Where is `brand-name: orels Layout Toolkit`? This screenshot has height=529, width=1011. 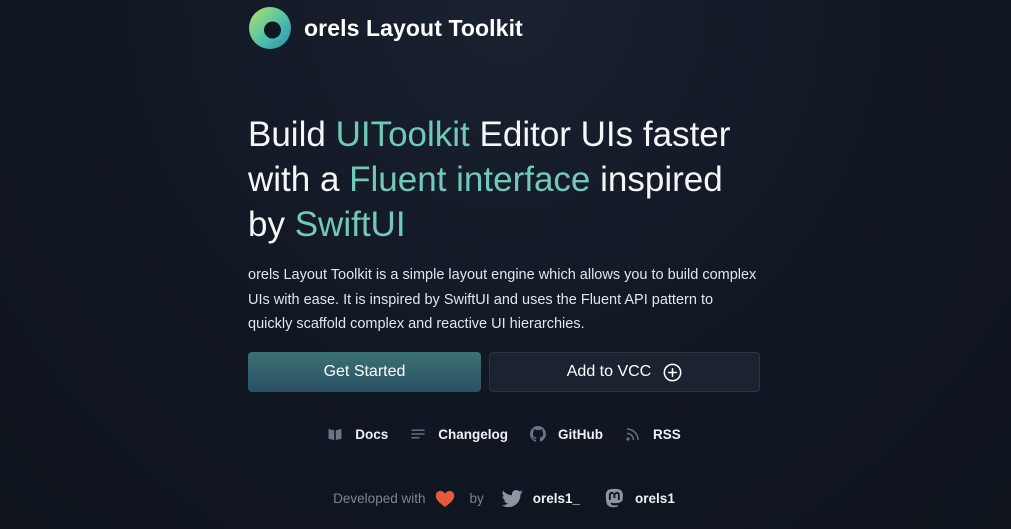 brand-name: orels Layout Toolkit is located at coordinates (413, 27).